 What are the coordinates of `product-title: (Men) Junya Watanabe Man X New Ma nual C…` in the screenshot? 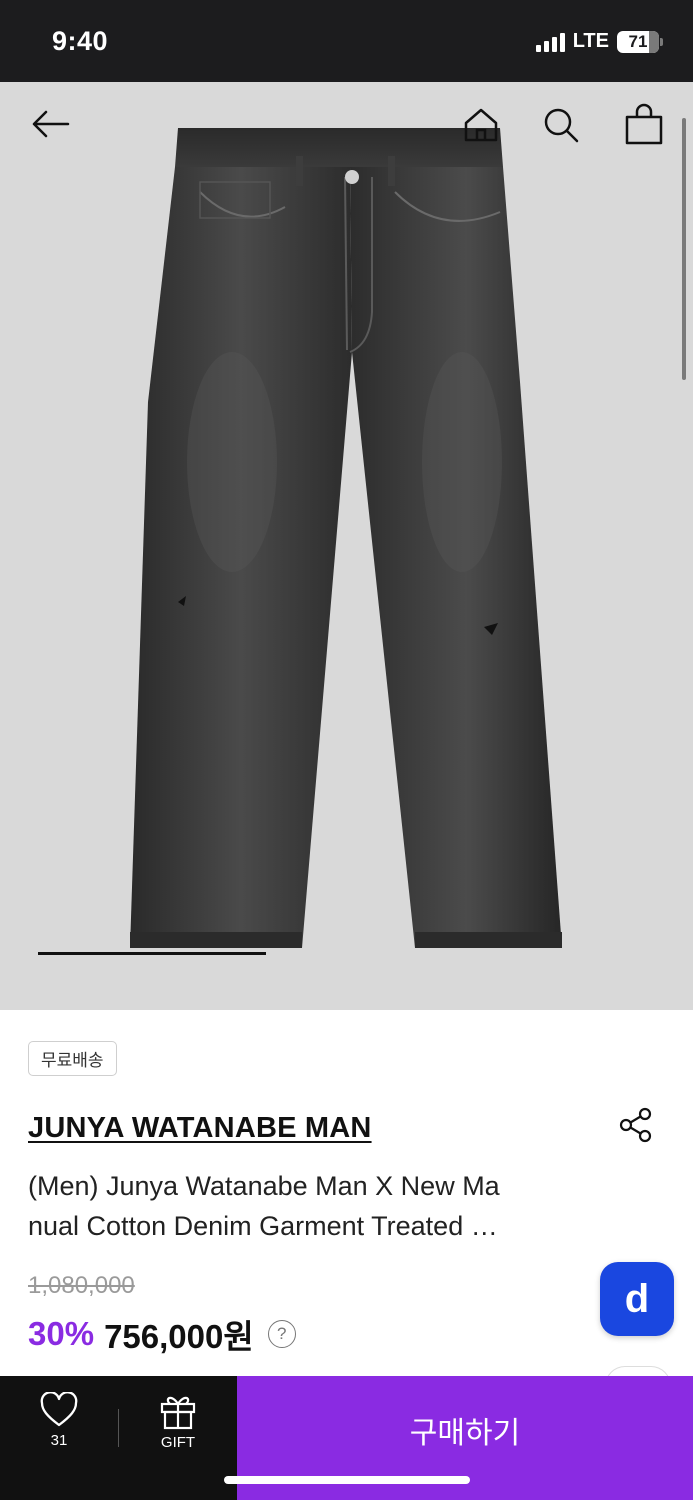 It's located at (298, 1206).